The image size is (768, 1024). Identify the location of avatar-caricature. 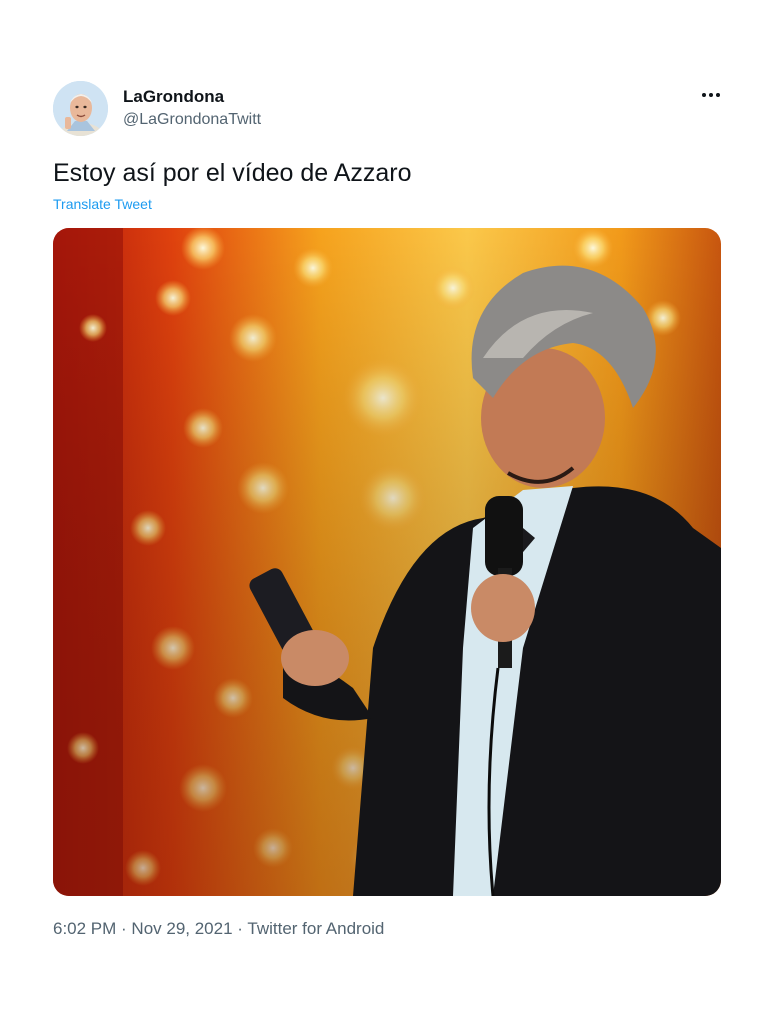
(80, 108).